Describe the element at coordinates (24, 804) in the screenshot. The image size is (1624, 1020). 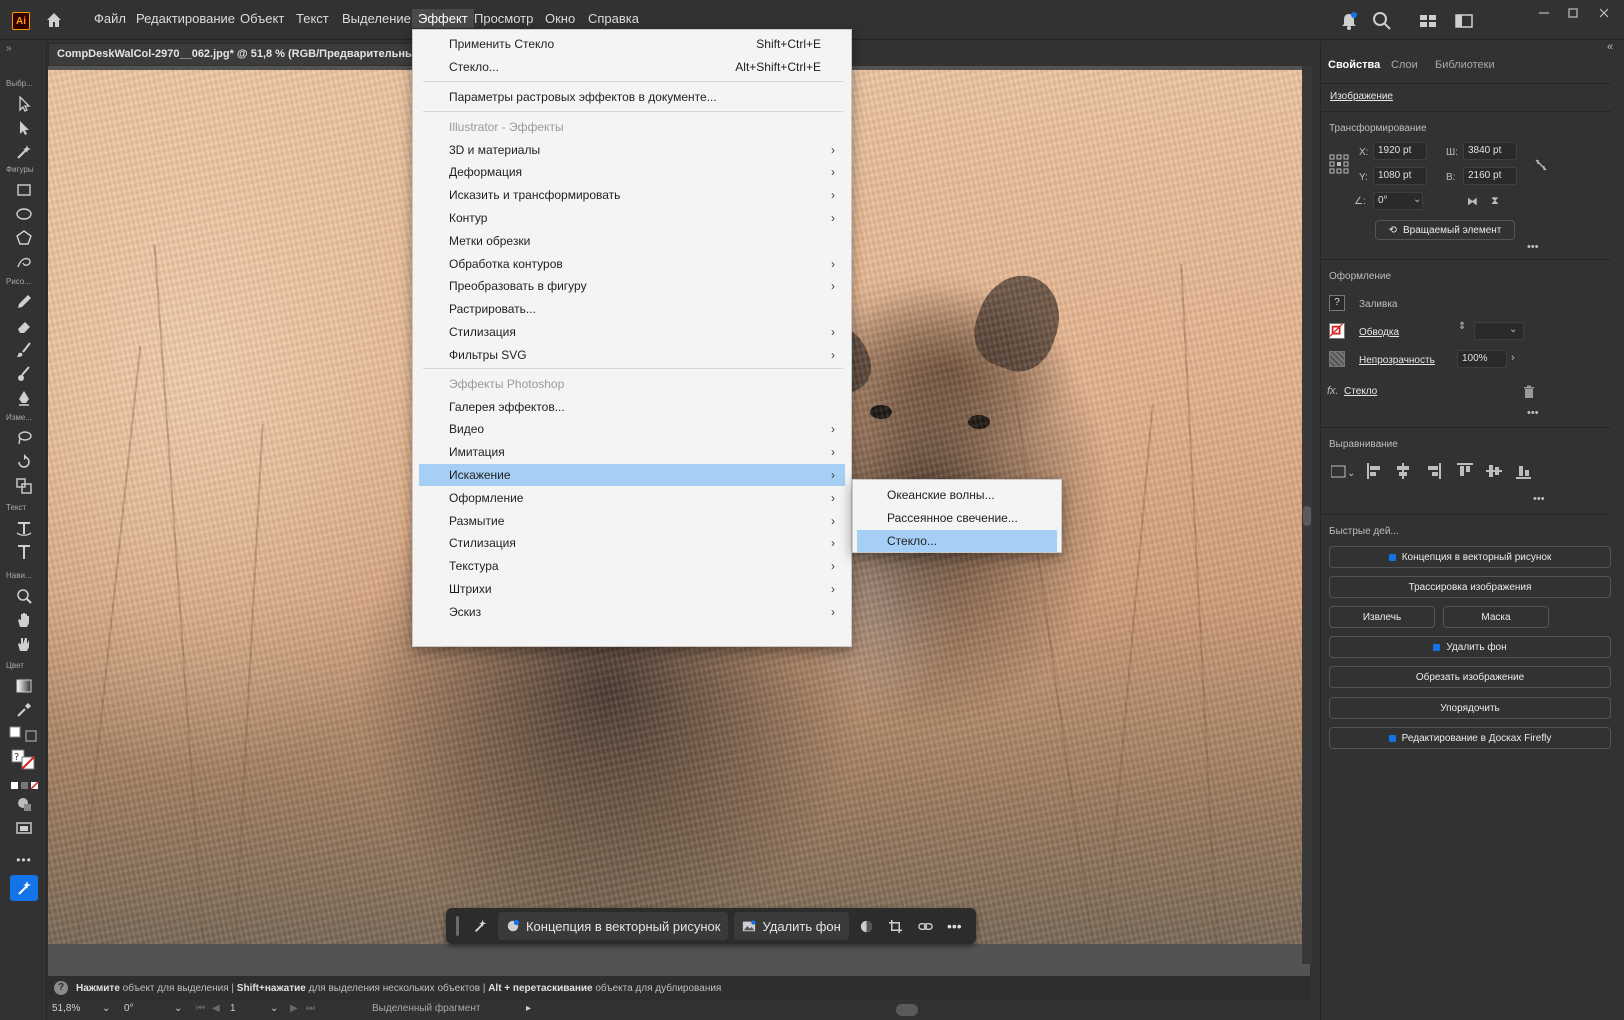
I see `draw-mode-icon` at that location.